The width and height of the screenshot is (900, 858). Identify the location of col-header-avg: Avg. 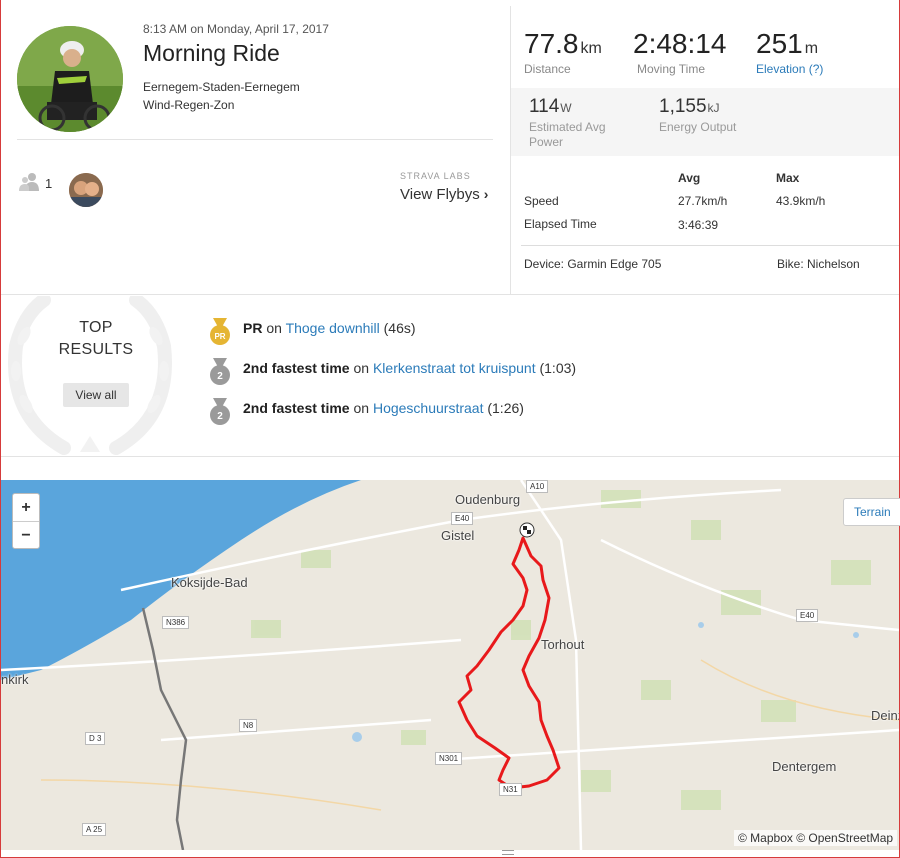
(689, 178).